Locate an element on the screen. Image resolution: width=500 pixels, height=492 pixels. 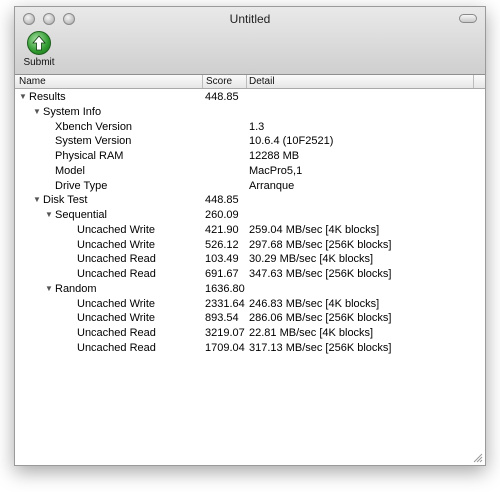
row-name: System Version is located at coordinates (93, 141).